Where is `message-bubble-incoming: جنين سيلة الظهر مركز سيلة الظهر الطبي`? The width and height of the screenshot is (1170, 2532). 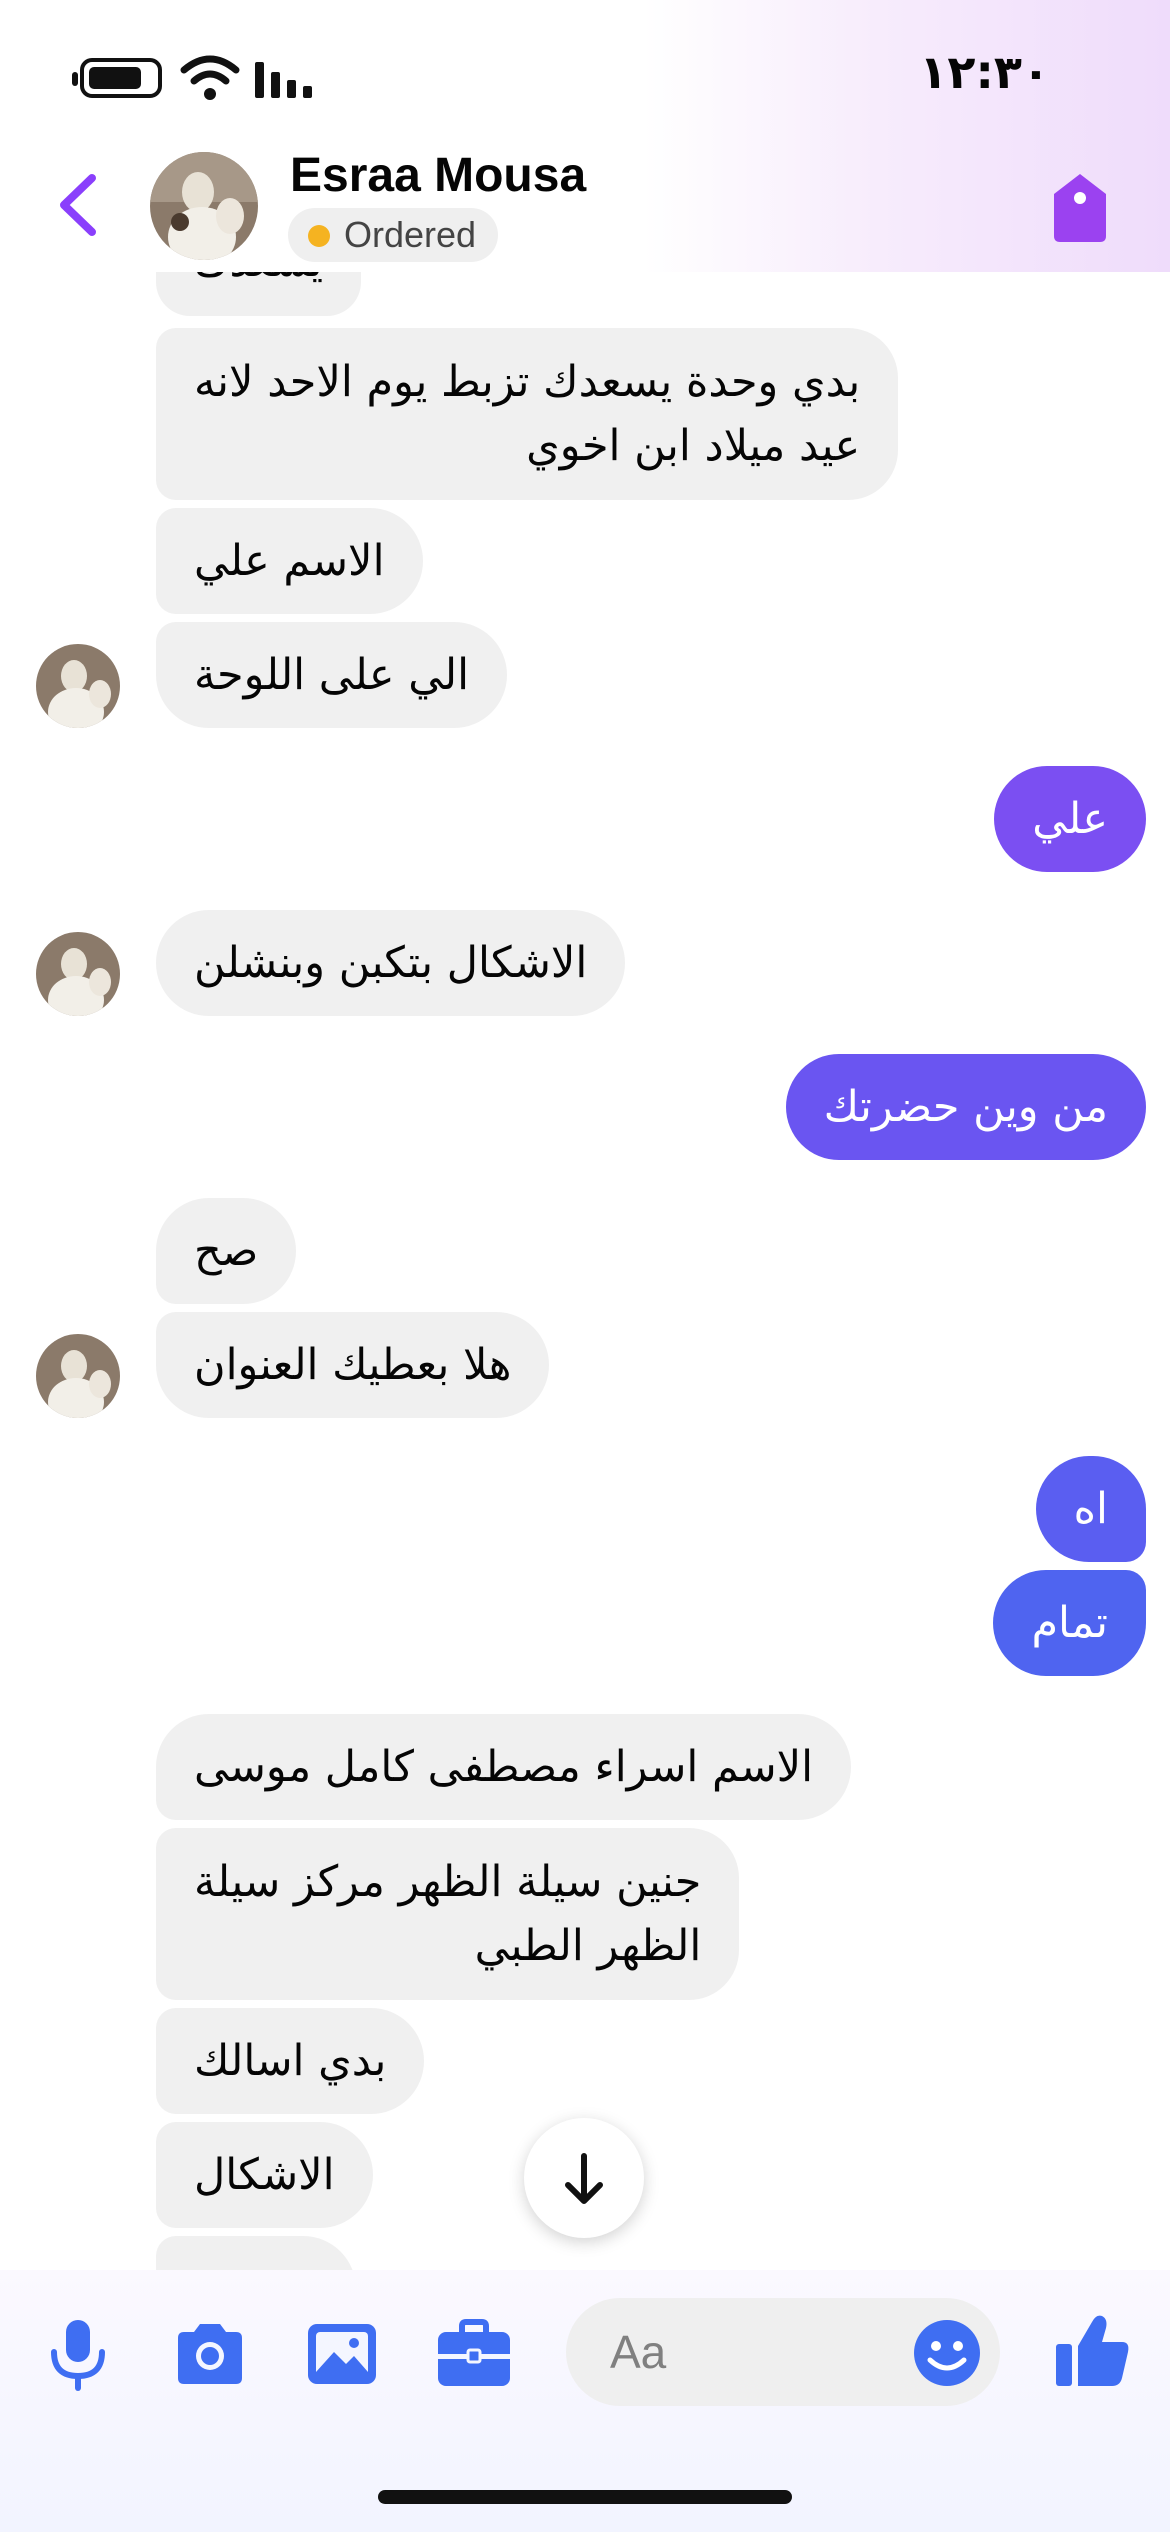
message-bubble-incoming: جنين سيلة الظهر مركز سيلة الظهر الطبي is located at coordinates (448, 1914).